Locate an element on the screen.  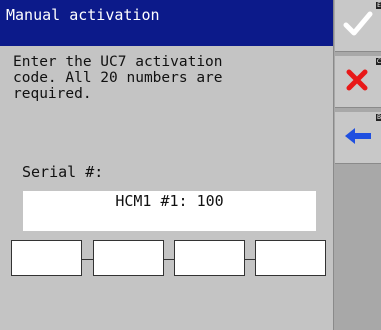
serial-value: HCM1 #1: 100 is located at coordinates (169, 211).